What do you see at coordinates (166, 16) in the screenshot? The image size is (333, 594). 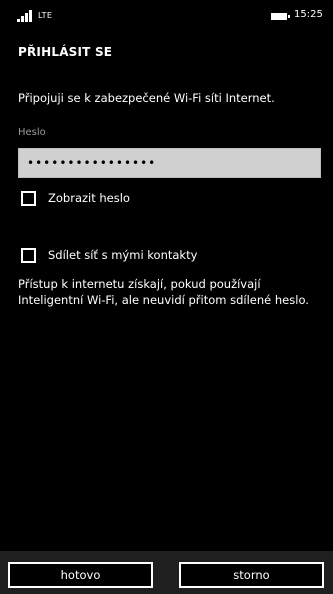 I see `status-bar: LTE 15:25` at bounding box center [166, 16].